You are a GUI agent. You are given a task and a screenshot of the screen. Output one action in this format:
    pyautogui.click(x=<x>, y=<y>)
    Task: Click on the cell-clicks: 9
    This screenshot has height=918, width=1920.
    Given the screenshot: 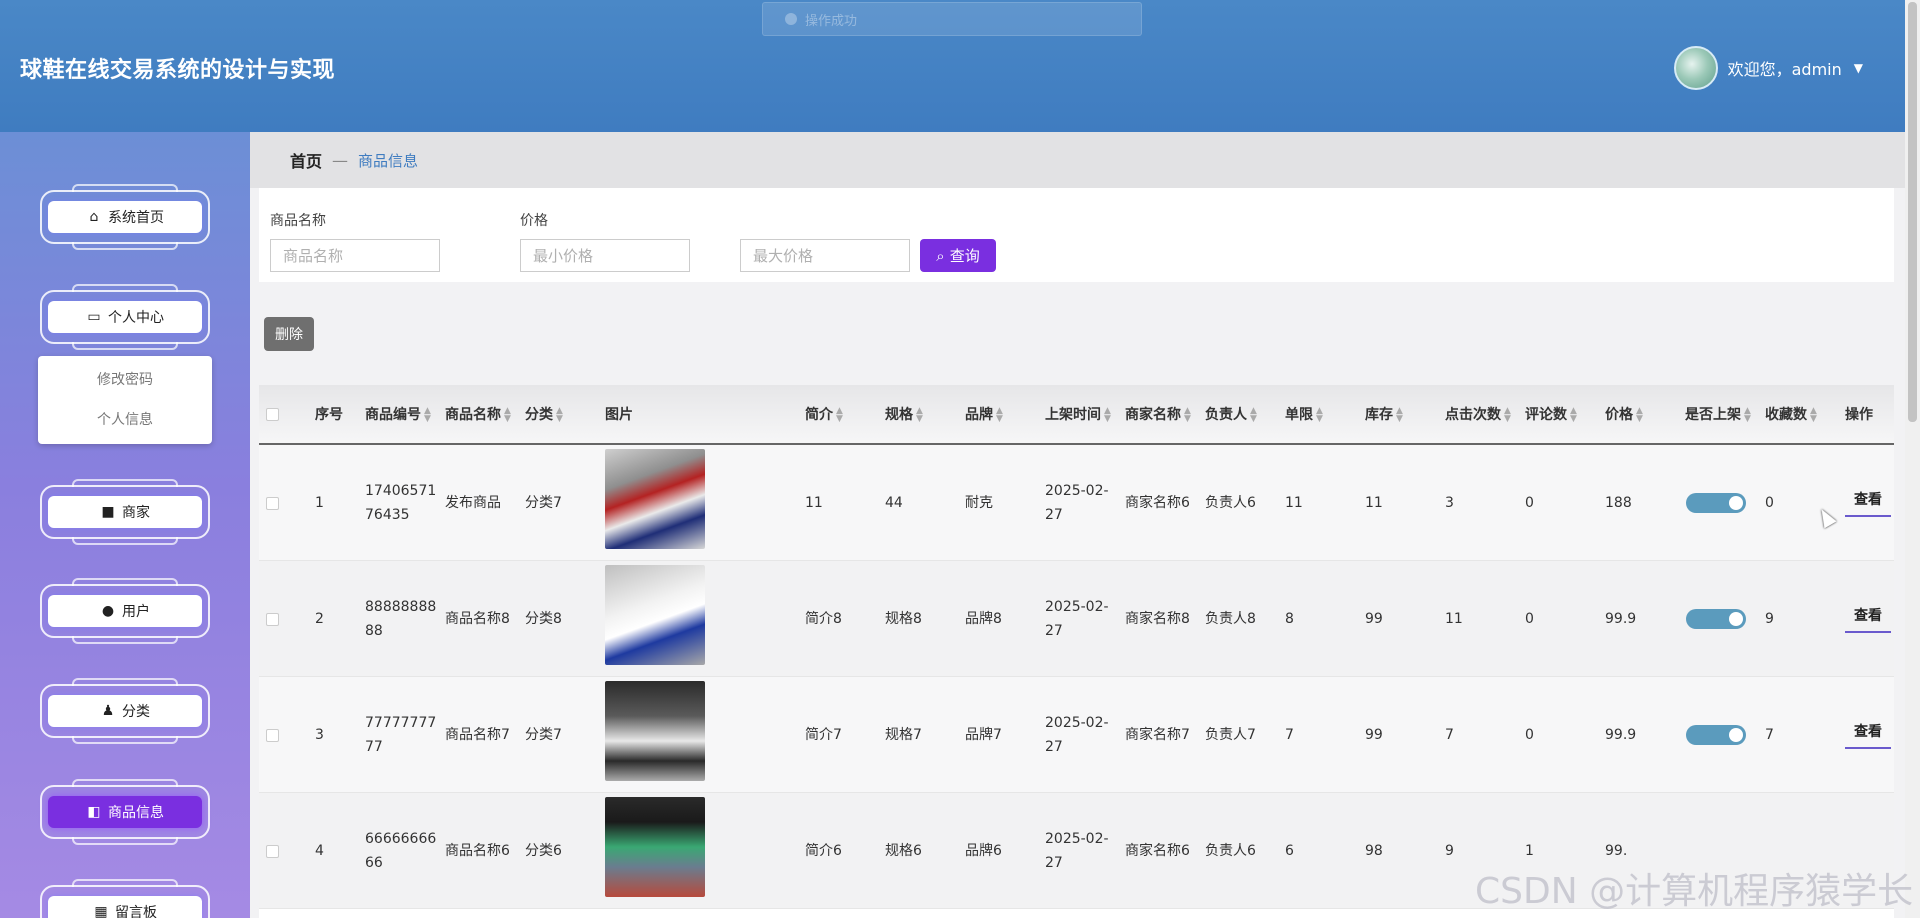 What is the action you would take?
    pyautogui.click(x=1449, y=851)
    